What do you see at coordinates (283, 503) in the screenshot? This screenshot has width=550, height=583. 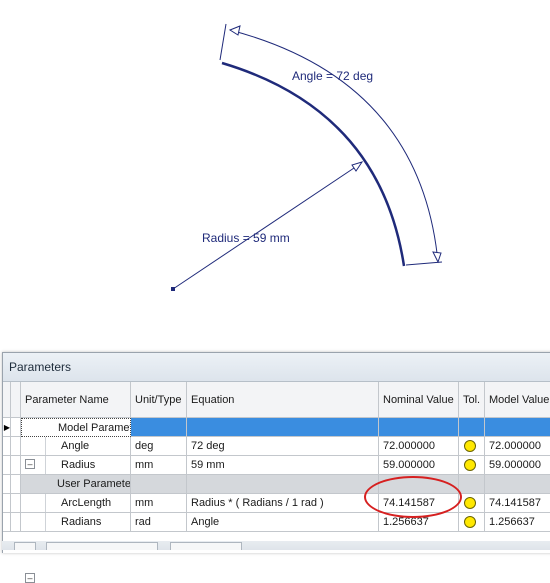 I see `param-equation: Radius * ( Radians / 1 rad )` at bounding box center [283, 503].